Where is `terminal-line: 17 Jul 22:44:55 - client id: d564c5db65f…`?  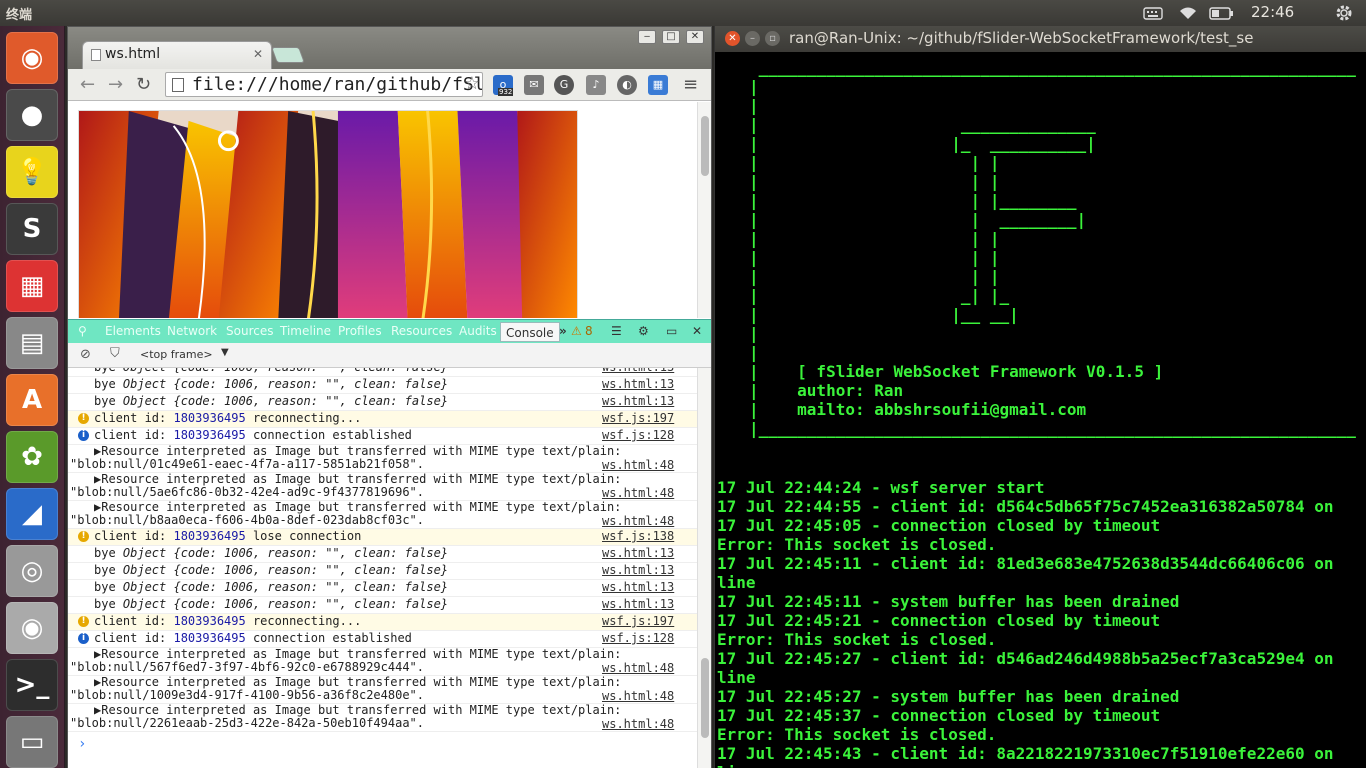
terminal-line: 17 Jul 22:44:55 - client id: d564c5db65f… is located at coordinates (1025, 506).